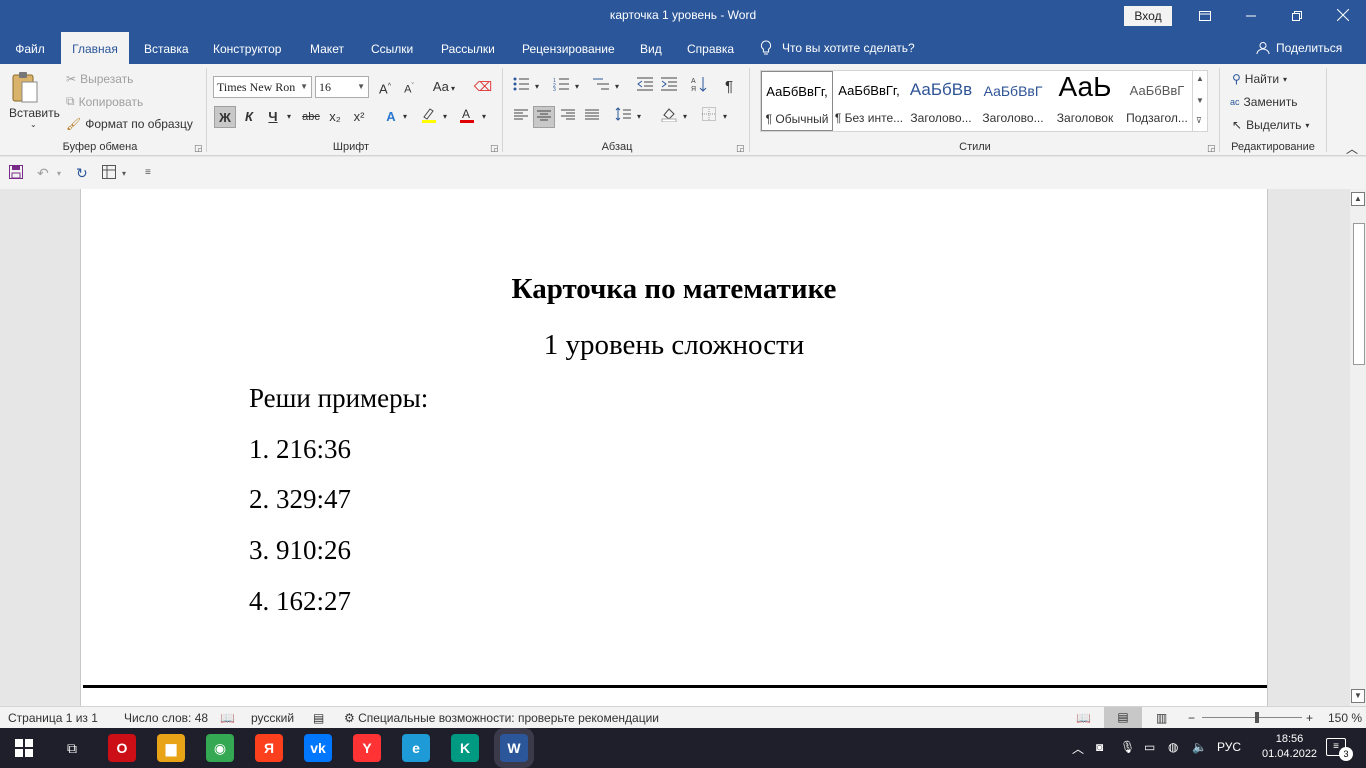 This screenshot has width=1366, height=768. I want to click on tray-chevron-icon: ︿, so click(1078, 748).